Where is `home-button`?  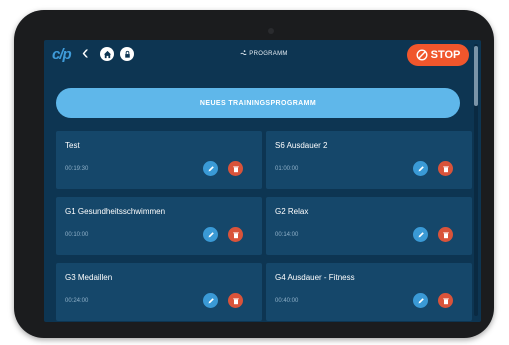 home-button is located at coordinates (107, 54).